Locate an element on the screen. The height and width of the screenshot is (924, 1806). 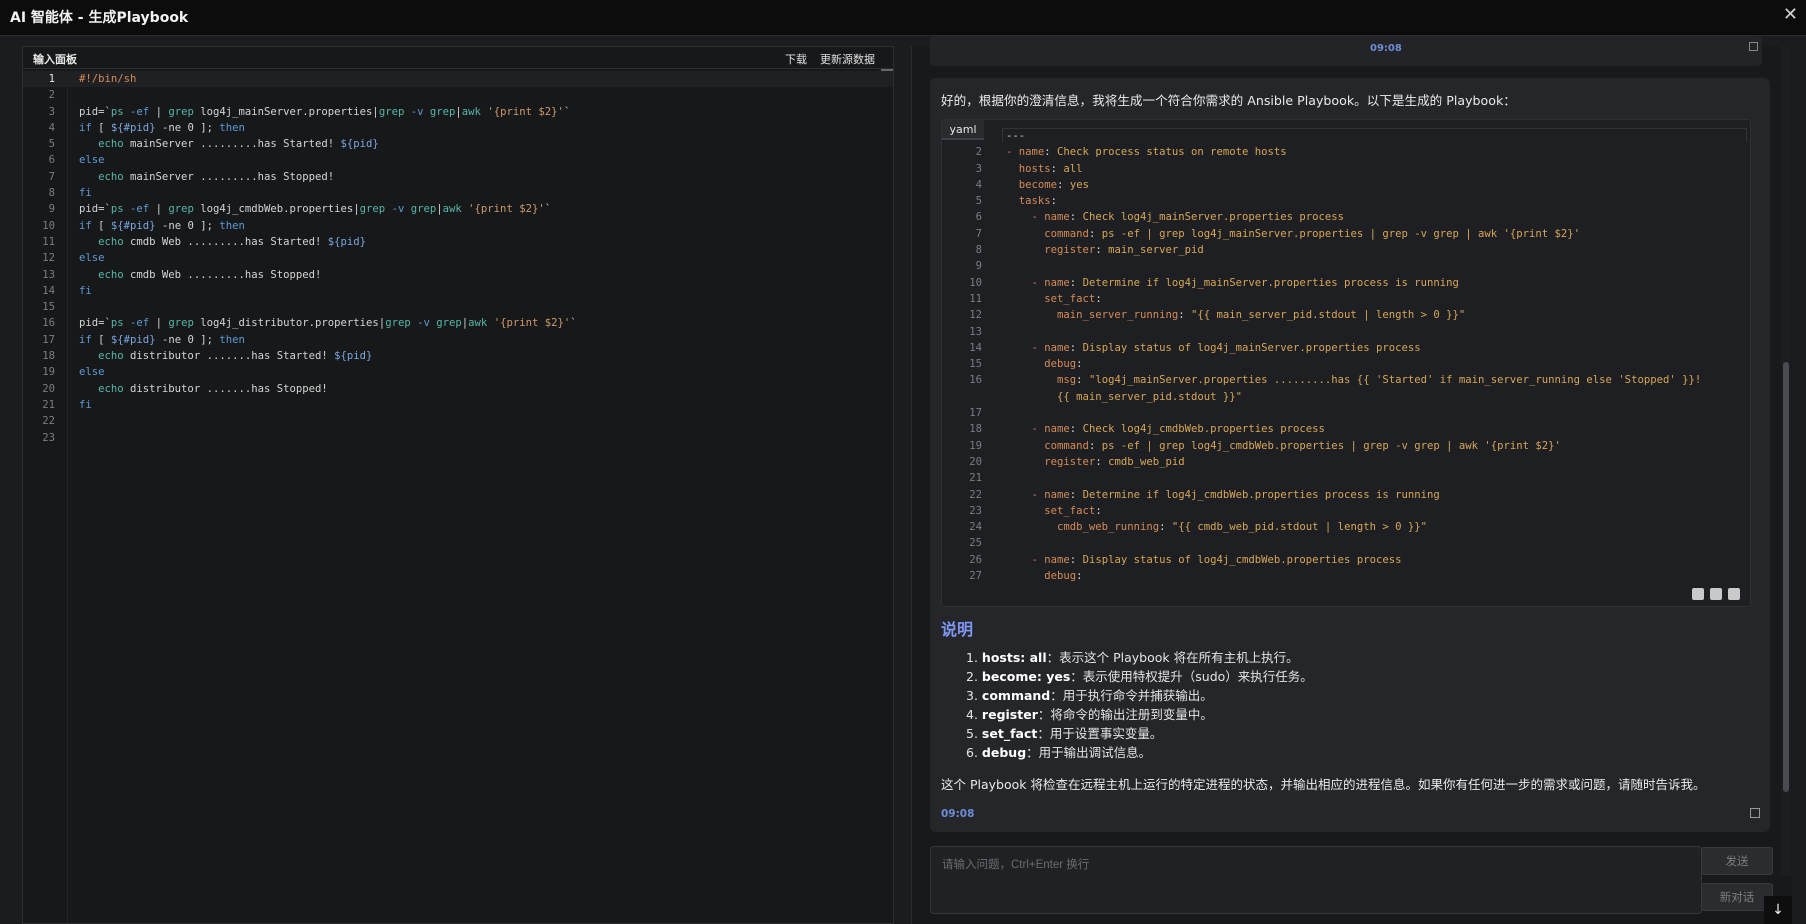
code-line: 23 set_fact: is located at coordinates (1344, 511).